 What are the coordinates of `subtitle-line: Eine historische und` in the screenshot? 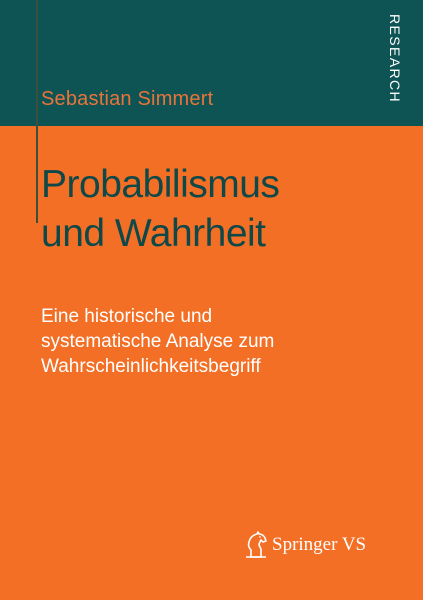 It's located at (127, 316).